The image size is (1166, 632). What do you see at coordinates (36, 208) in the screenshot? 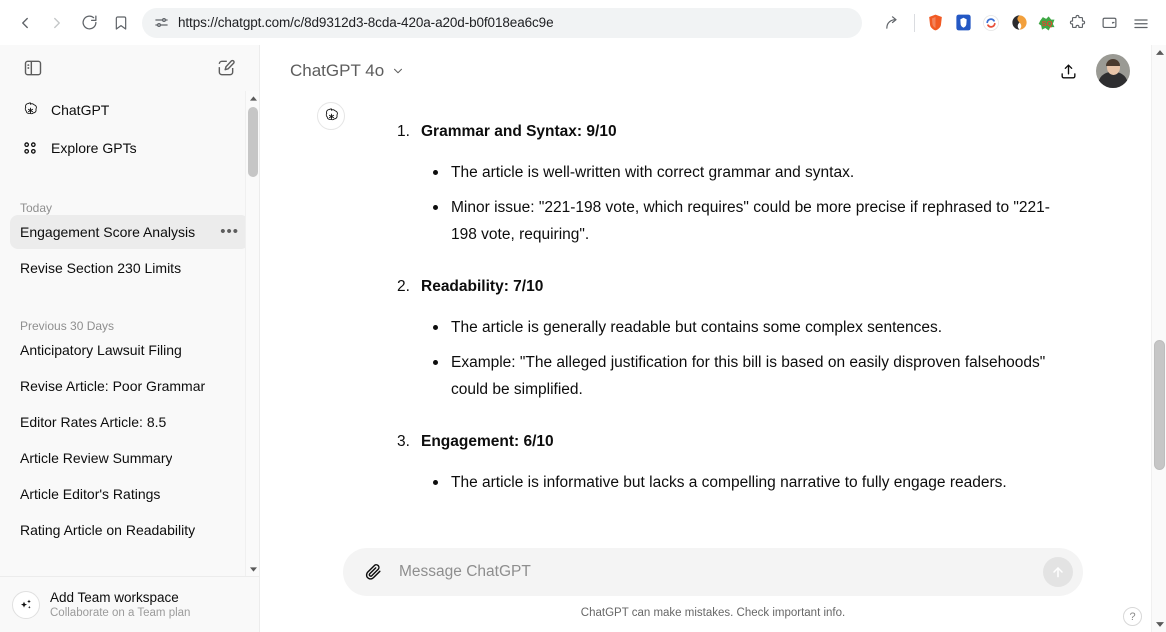
I see `sidebar-section-title-today: Today` at bounding box center [36, 208].